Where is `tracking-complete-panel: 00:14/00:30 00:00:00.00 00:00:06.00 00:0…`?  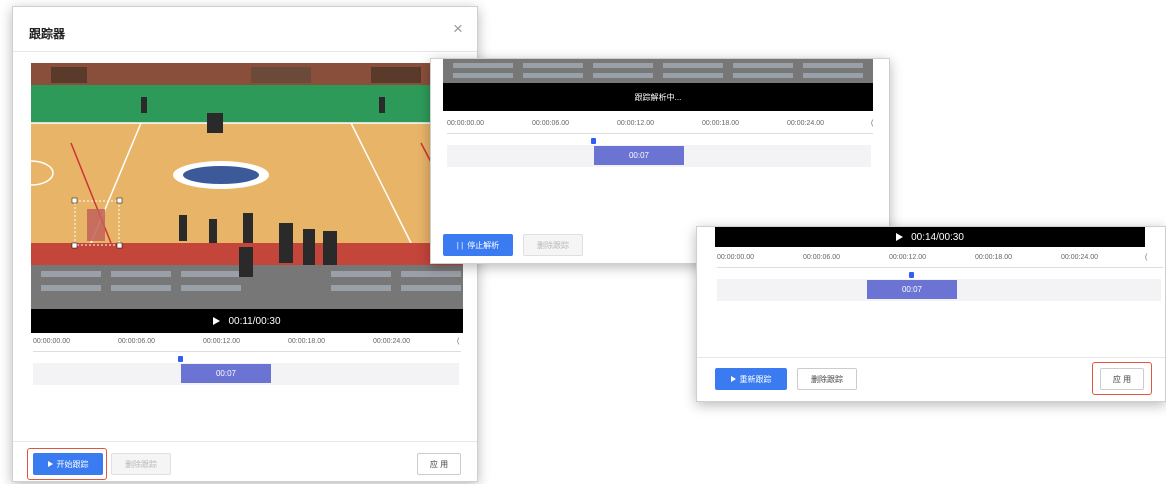 tracking-complete-panel: 00:14/00:30 00:00:00.00 00:00:06.00 00:0… is located at coordinates (931, 314).